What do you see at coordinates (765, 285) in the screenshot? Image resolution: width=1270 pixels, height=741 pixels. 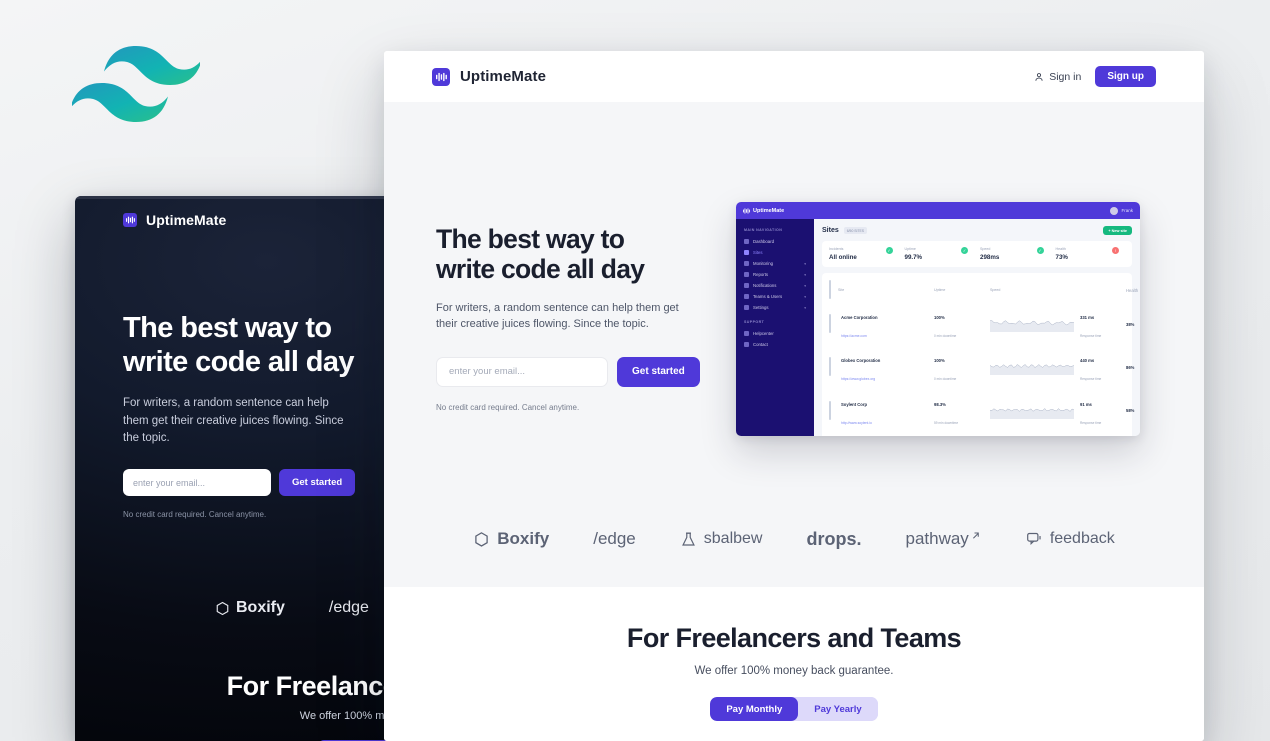 I see `sidebar-item-label: Notifications` at bounding box center [765, 285].